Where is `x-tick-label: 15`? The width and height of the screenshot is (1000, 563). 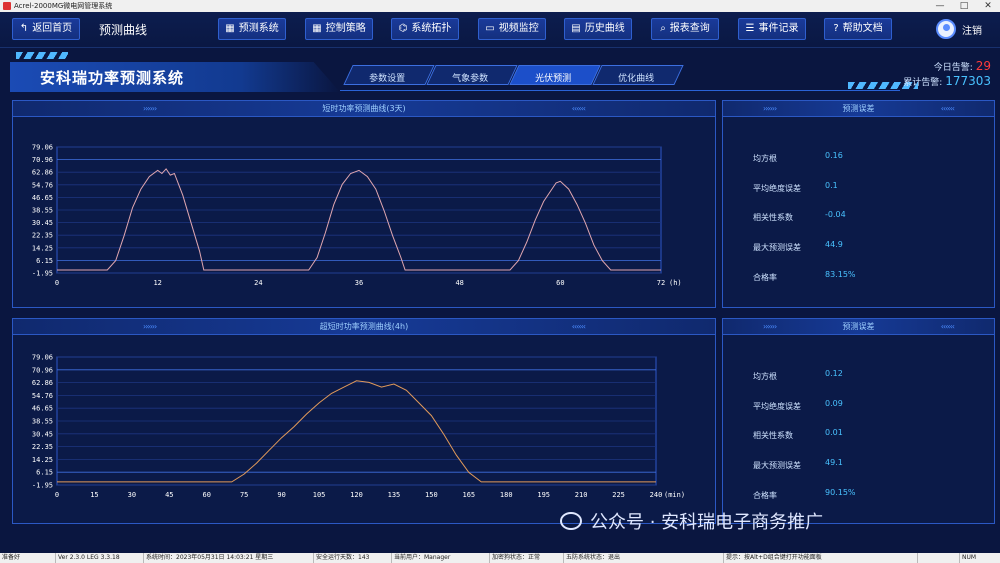 x-tick-label: 15 is located at coordinates (94, 495).